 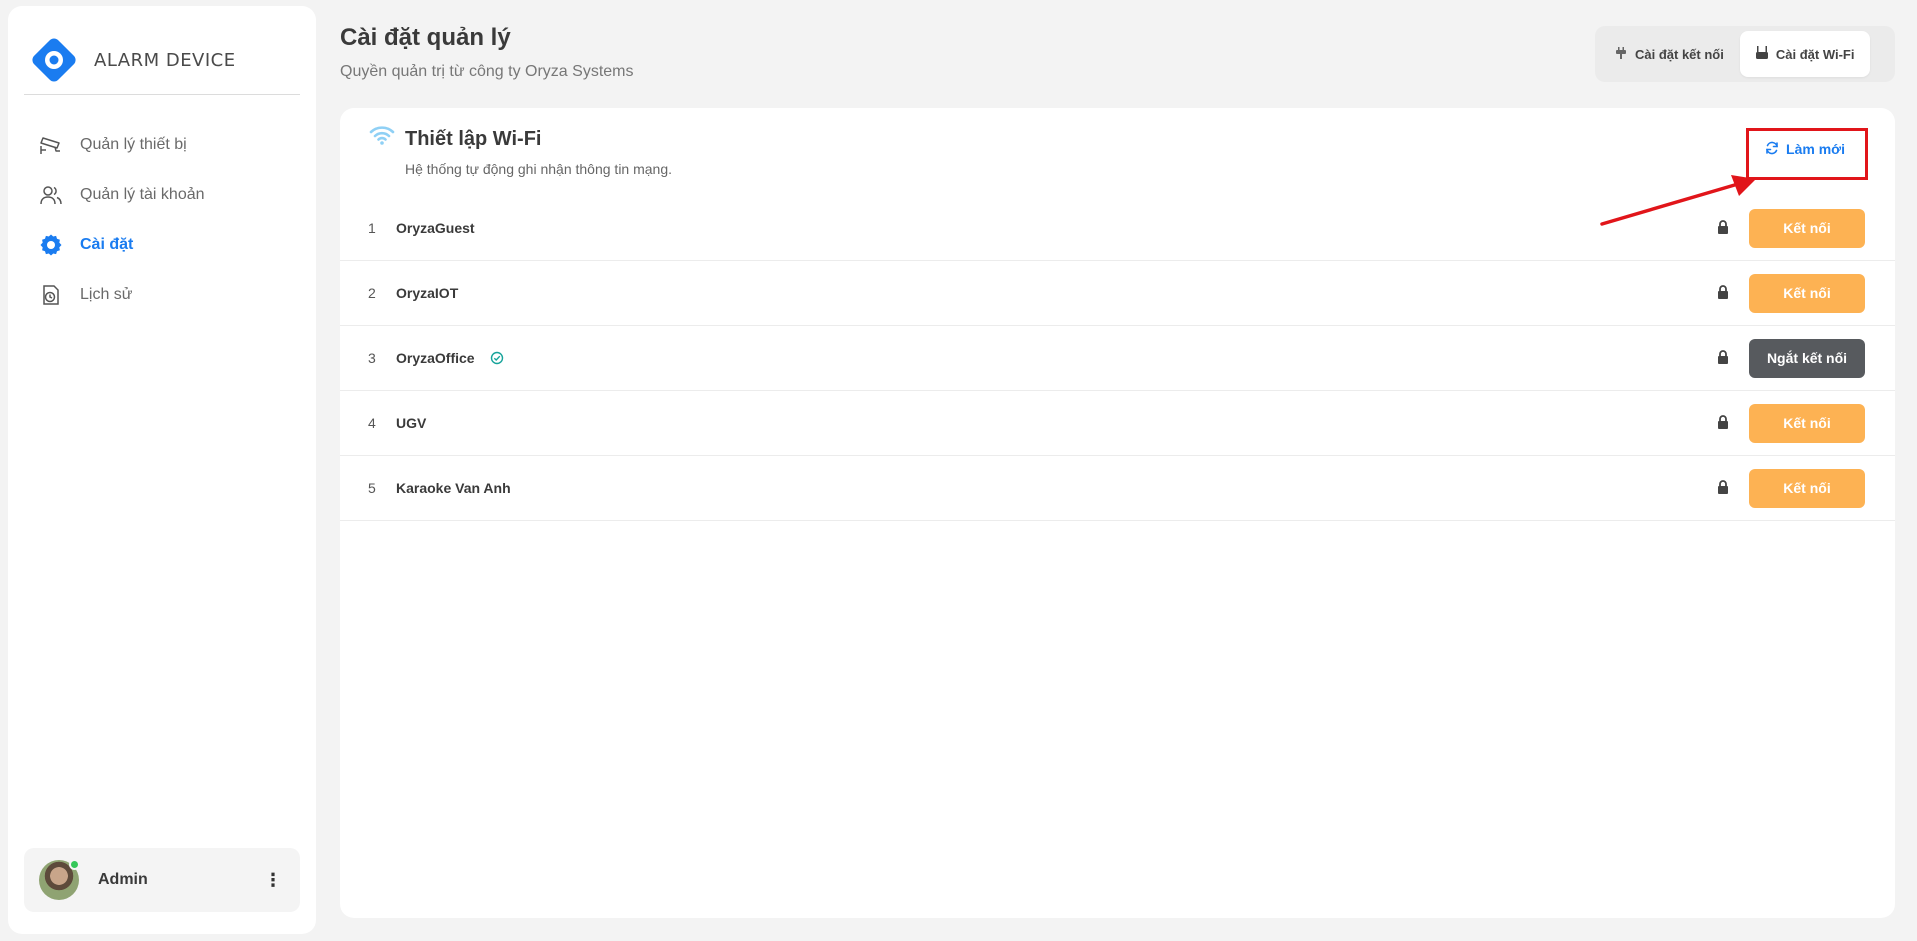 I want to click on network-ssid: UGV, so click(x=411, y=423).